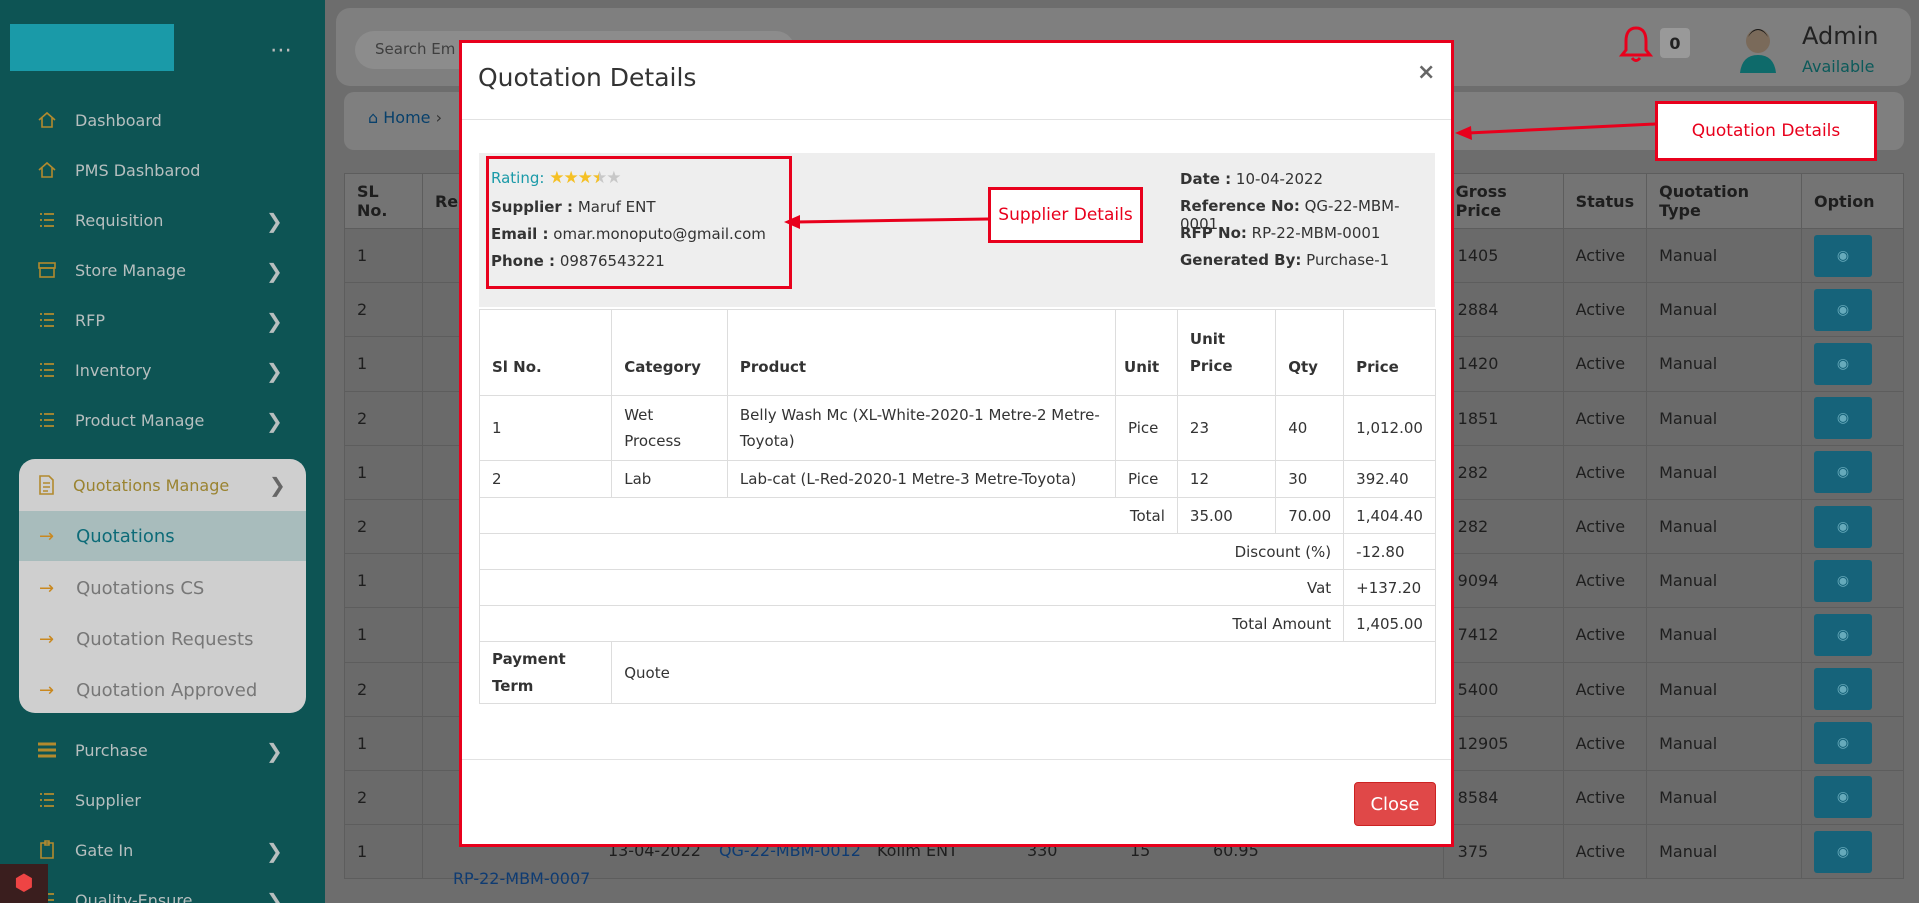  What do you see at coordinates (1503, 255) in the screenshot?
I see `row-gross-price: 1405` at bounding box center [1503, 255].